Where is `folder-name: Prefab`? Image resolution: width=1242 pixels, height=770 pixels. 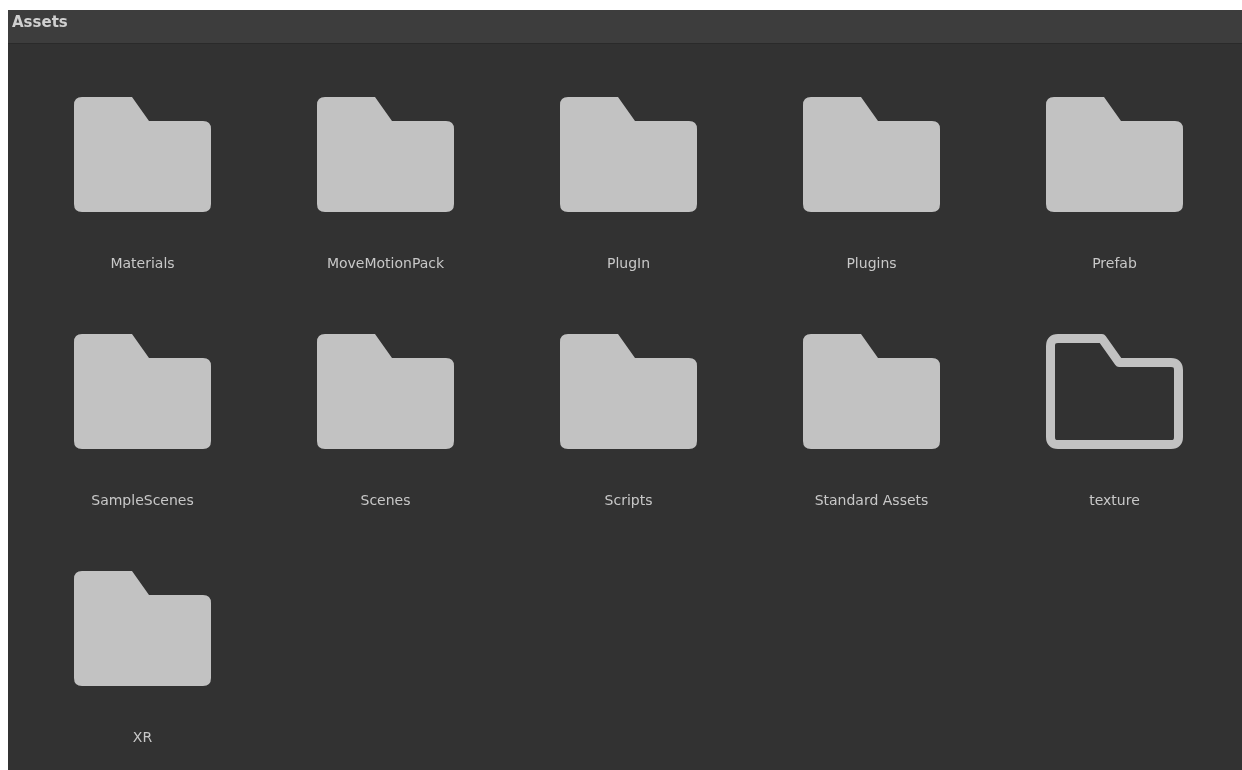
folder-name: Prefab is located at coordinates (1114, 263).